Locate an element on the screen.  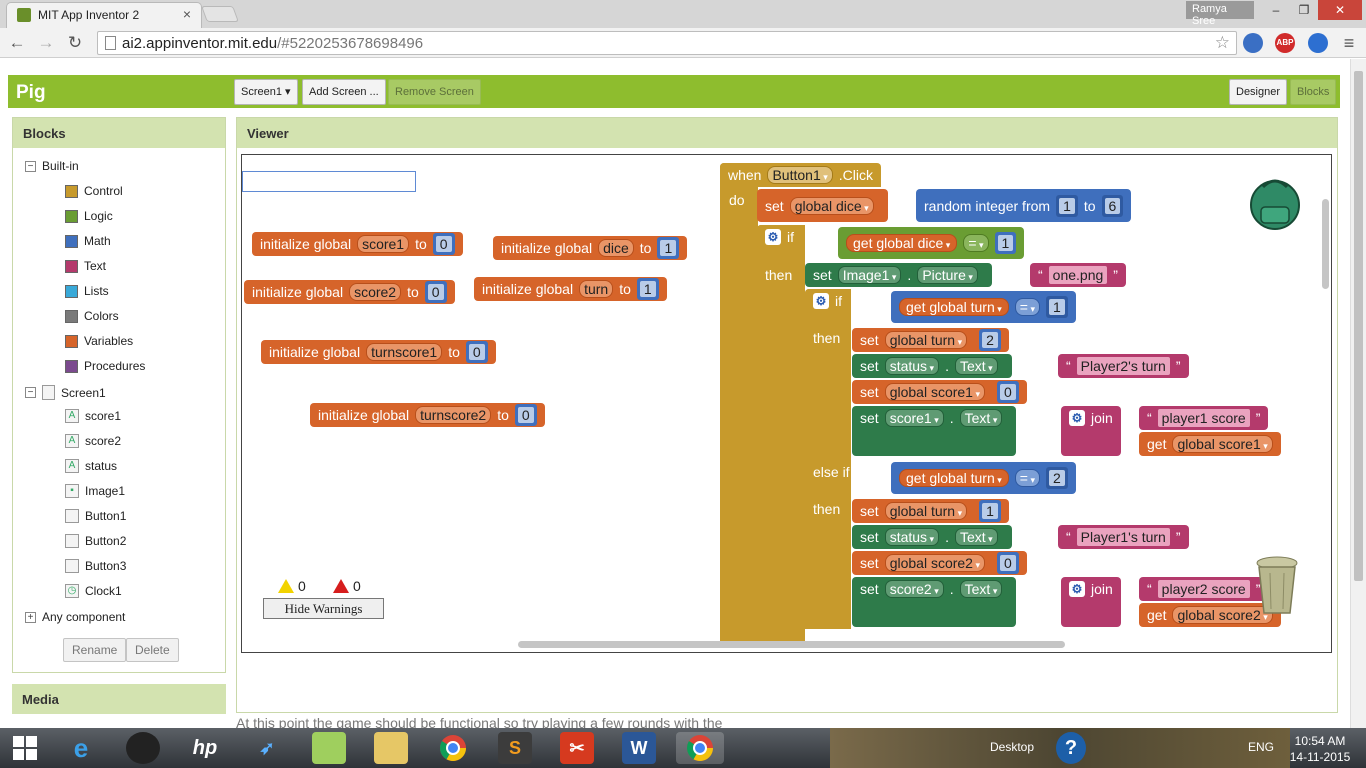
back-icon: ← is located at coordinates (17, 43).